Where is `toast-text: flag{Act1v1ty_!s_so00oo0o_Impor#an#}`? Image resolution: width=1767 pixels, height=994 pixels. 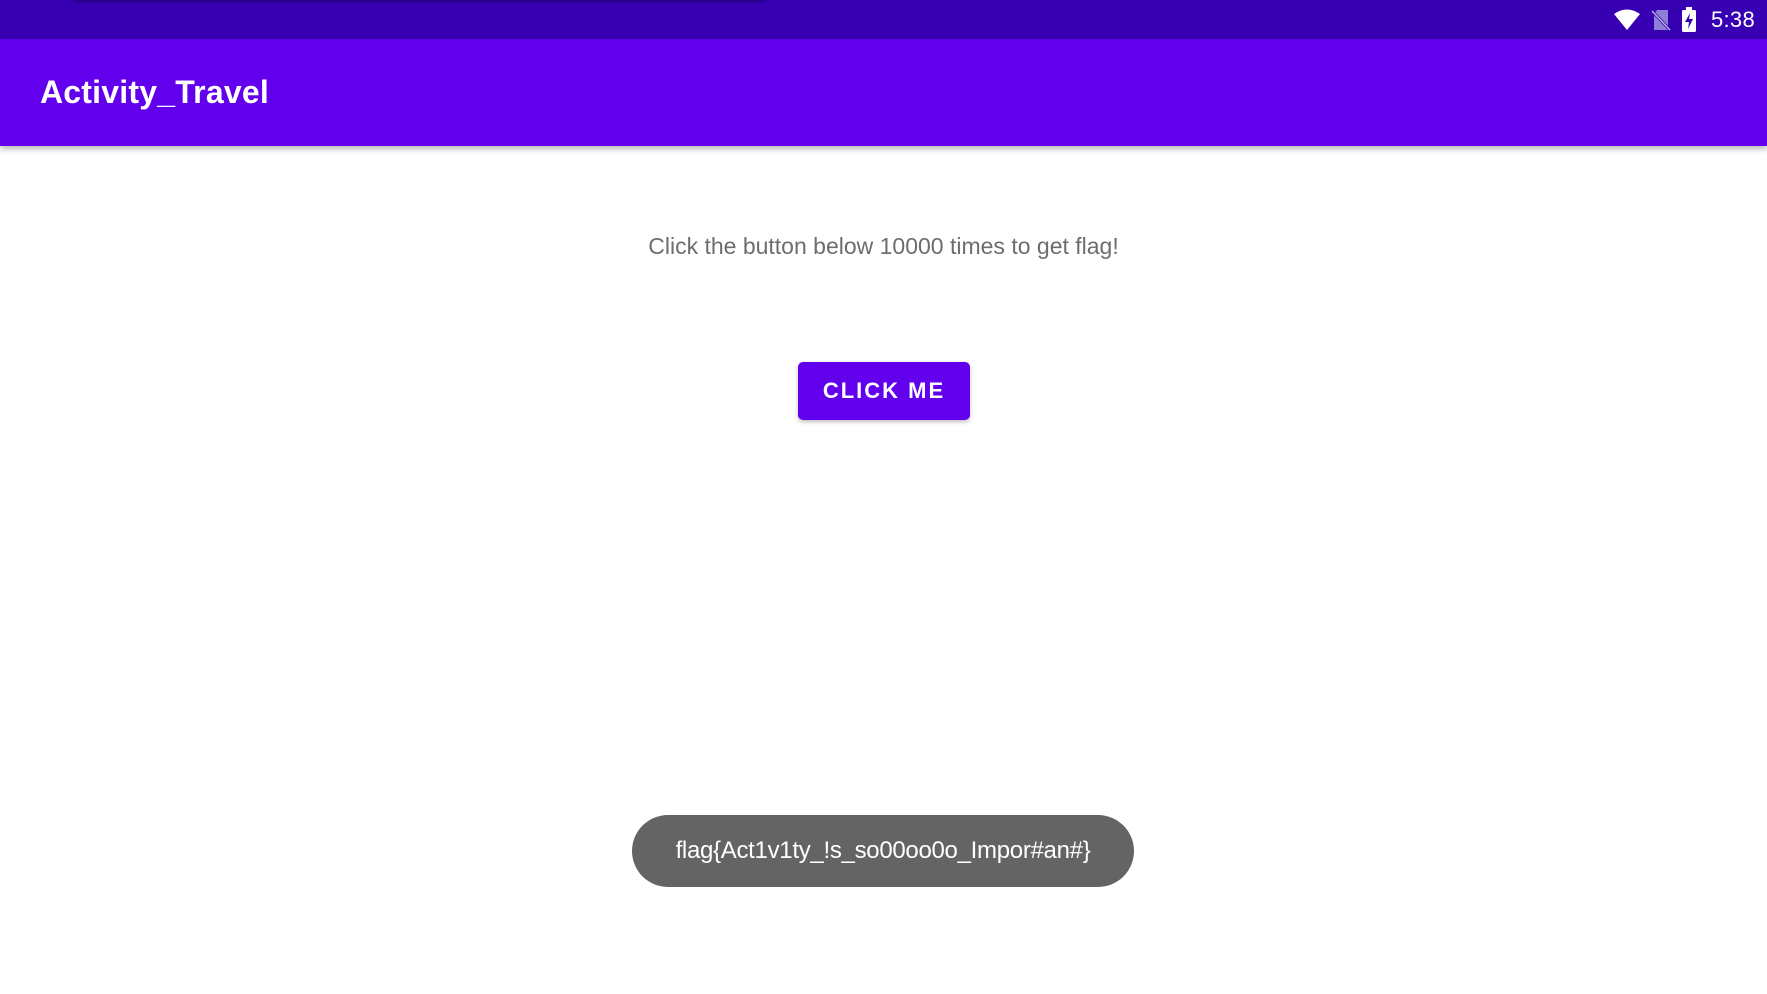 toast-text: flag{Act1v1ty_!s_so00oo0o_Impor#an#} is located at coordinates (883, 850).